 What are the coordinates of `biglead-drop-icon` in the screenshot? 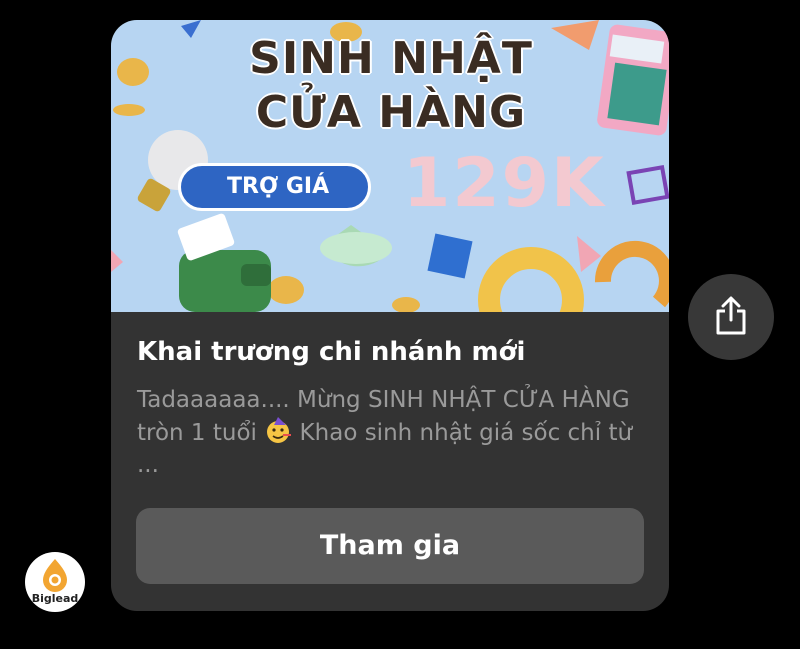 It's located at (55, 575).